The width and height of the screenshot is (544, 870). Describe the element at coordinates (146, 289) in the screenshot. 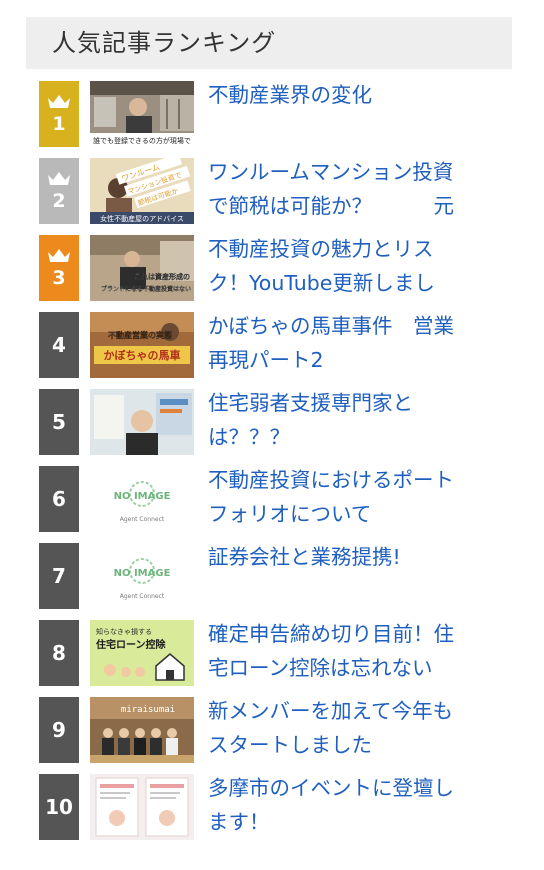

I see `thumb-caption: ブランドになる不動産投資はない` at that location.